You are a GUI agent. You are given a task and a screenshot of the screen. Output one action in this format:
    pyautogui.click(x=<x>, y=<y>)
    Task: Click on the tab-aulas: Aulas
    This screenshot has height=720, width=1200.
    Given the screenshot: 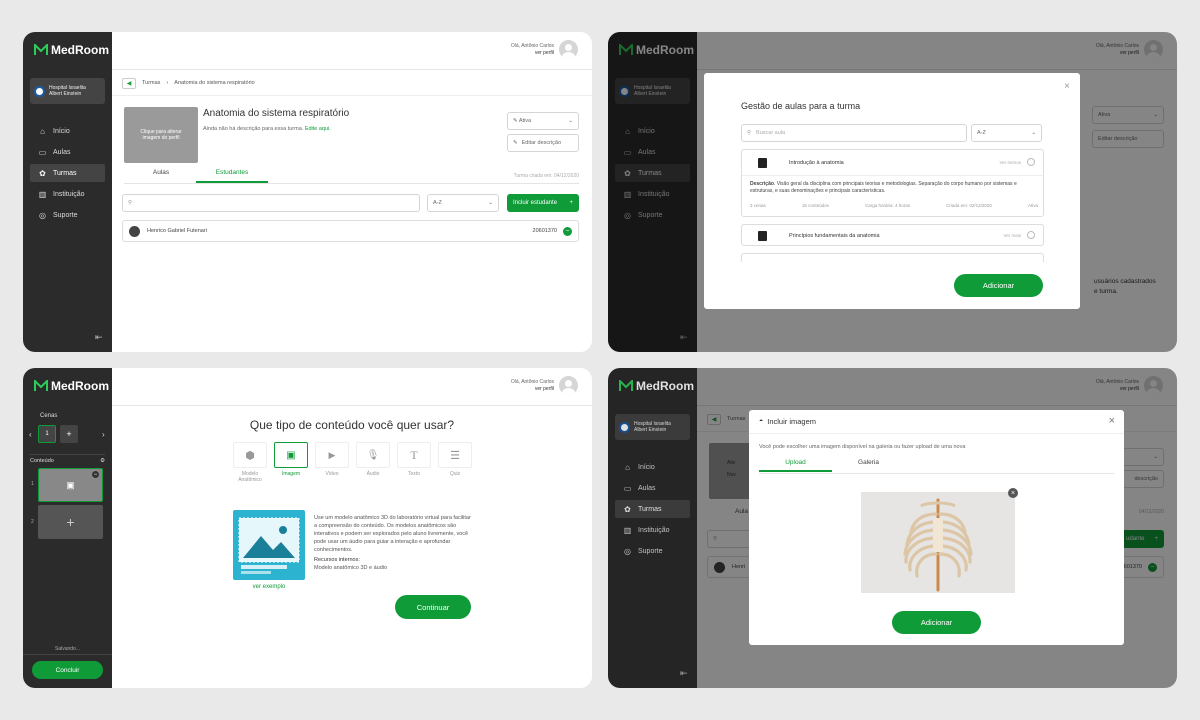 What is the action you would take?
    pyautogui.click(x=161, y=176)
    